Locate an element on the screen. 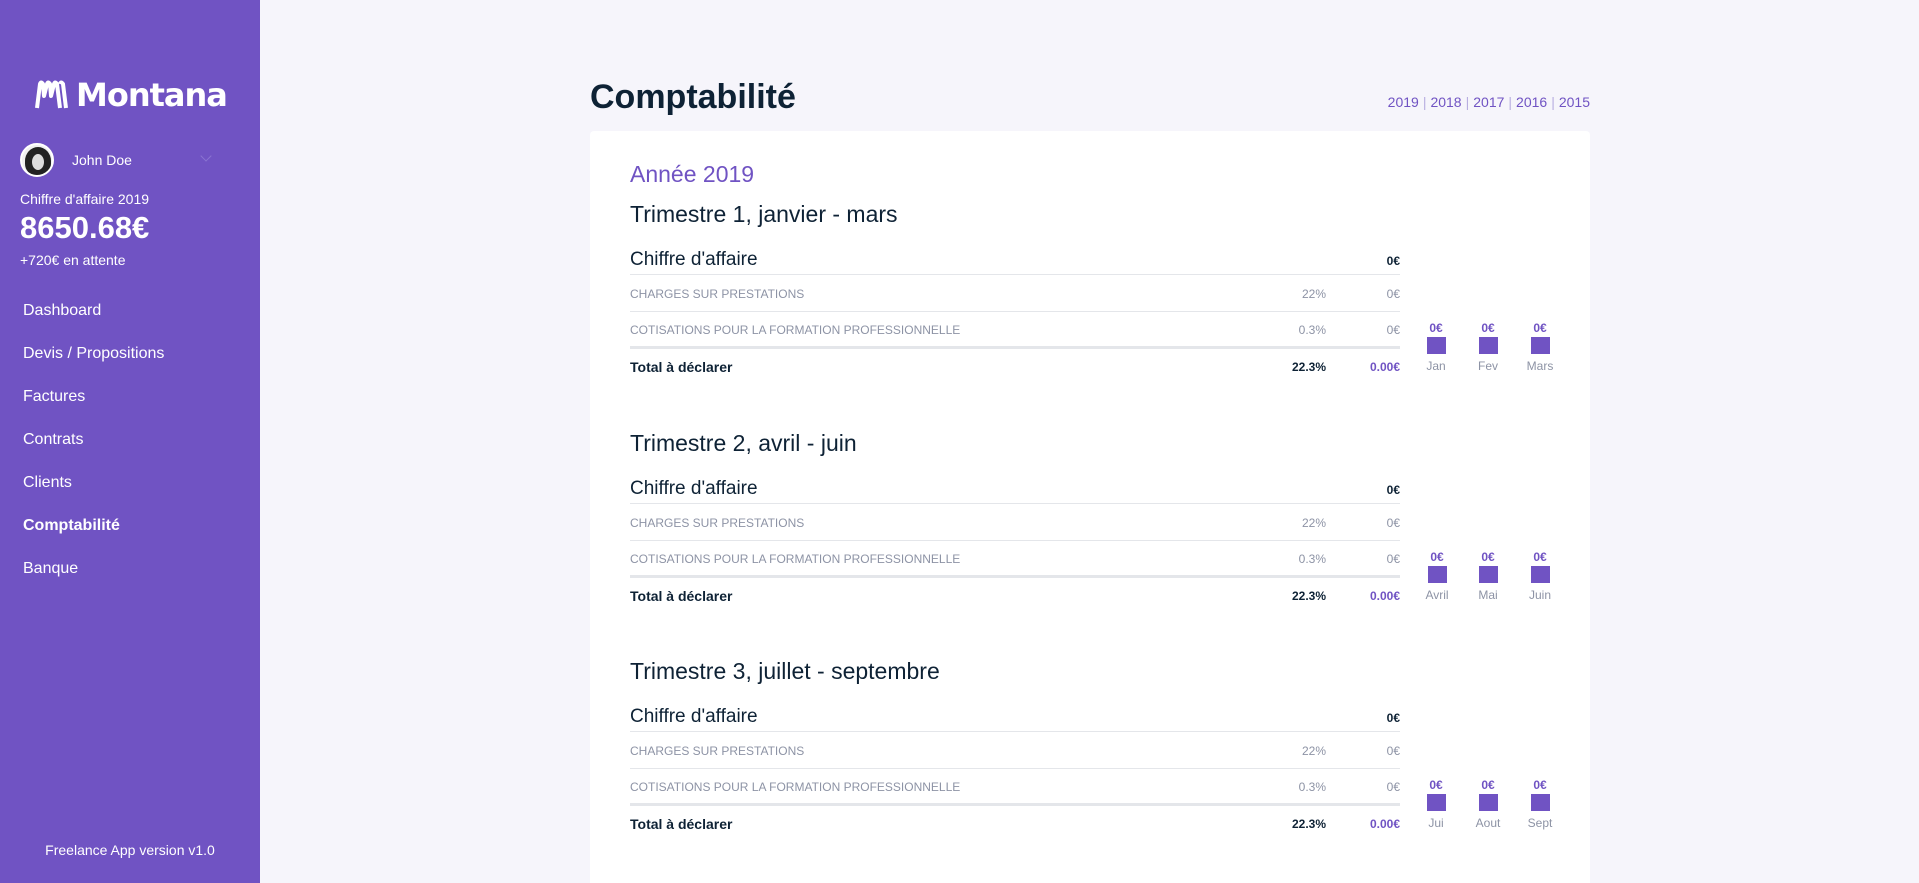 The width and height of the screenshot is (1919, 883). month-bar: 0€ Fev is located at coordinates (1488, 347).